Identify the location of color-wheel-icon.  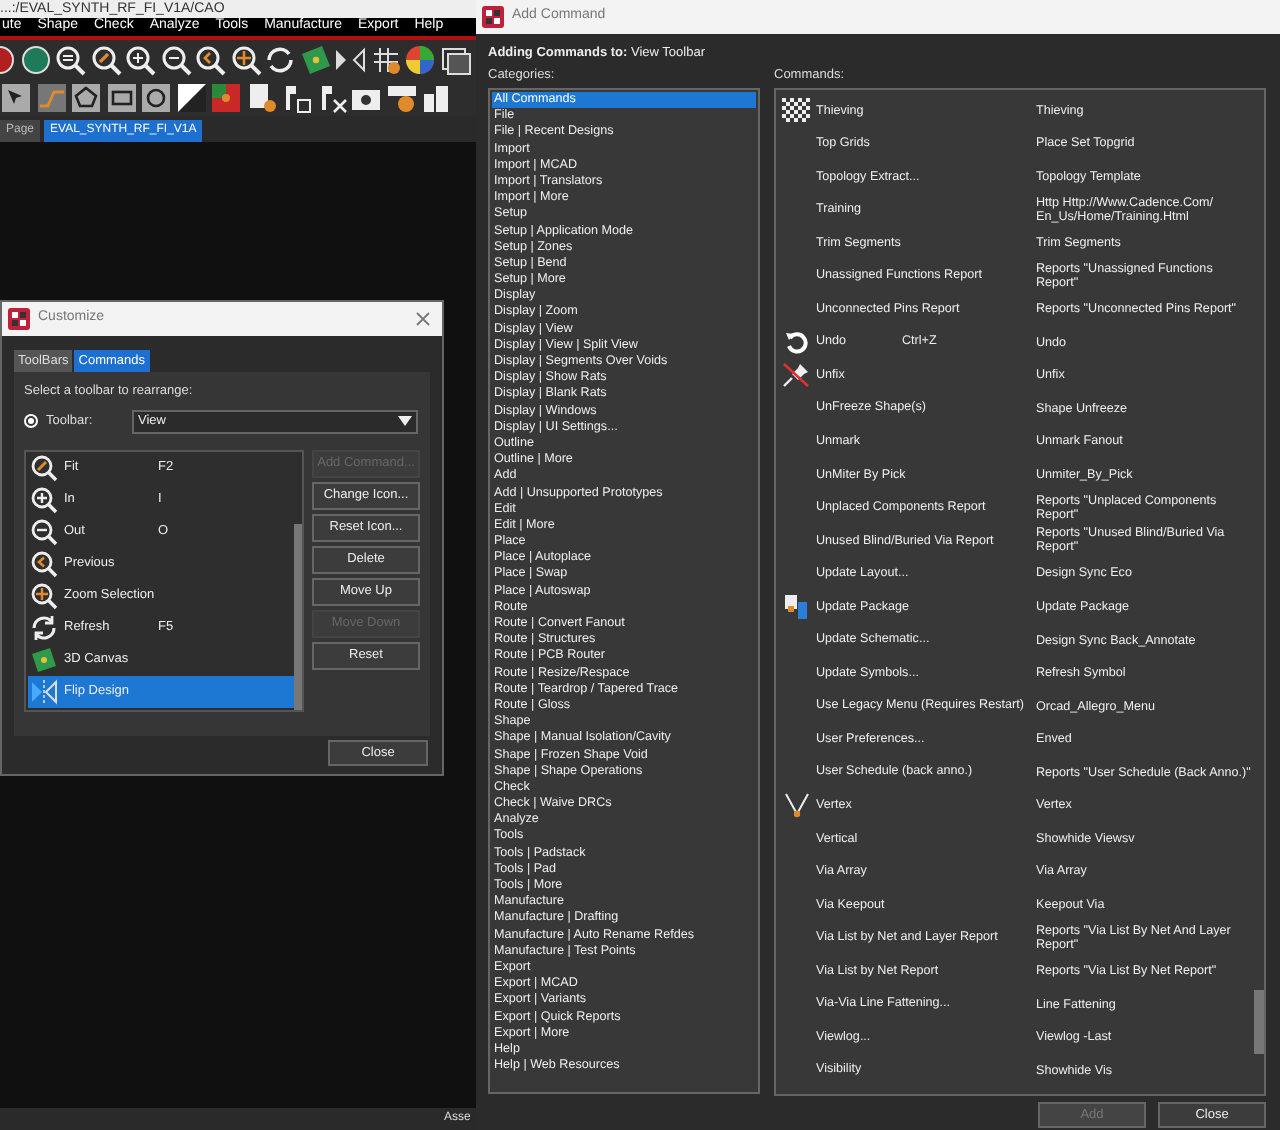
(420, 60).